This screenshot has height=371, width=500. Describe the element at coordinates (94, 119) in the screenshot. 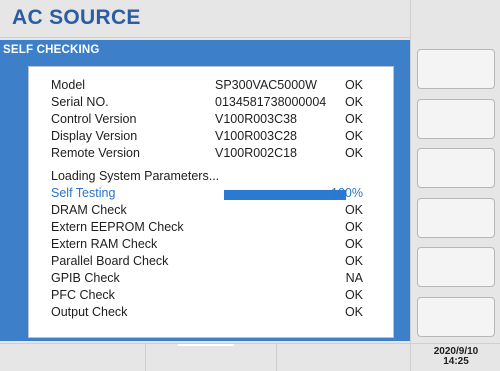

I see `info-label: Control Version` at that location.